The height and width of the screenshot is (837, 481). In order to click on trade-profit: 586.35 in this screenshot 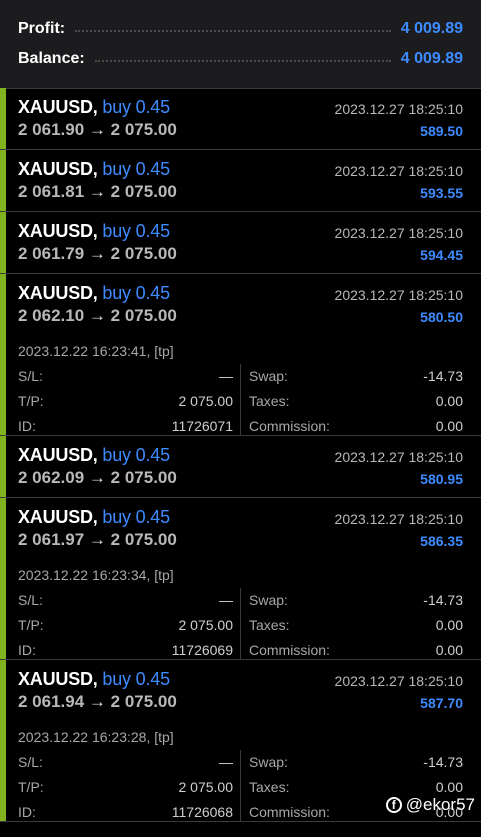, I will do `click(441, 541)`.